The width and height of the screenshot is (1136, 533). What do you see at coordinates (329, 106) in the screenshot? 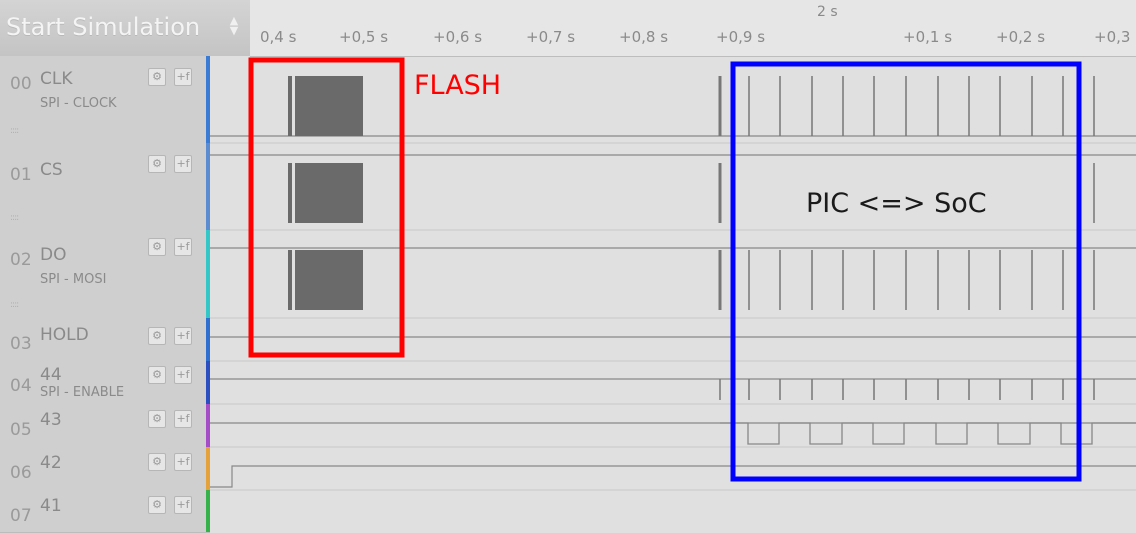
I see `clk-burst` at bounding box center [329, 106].